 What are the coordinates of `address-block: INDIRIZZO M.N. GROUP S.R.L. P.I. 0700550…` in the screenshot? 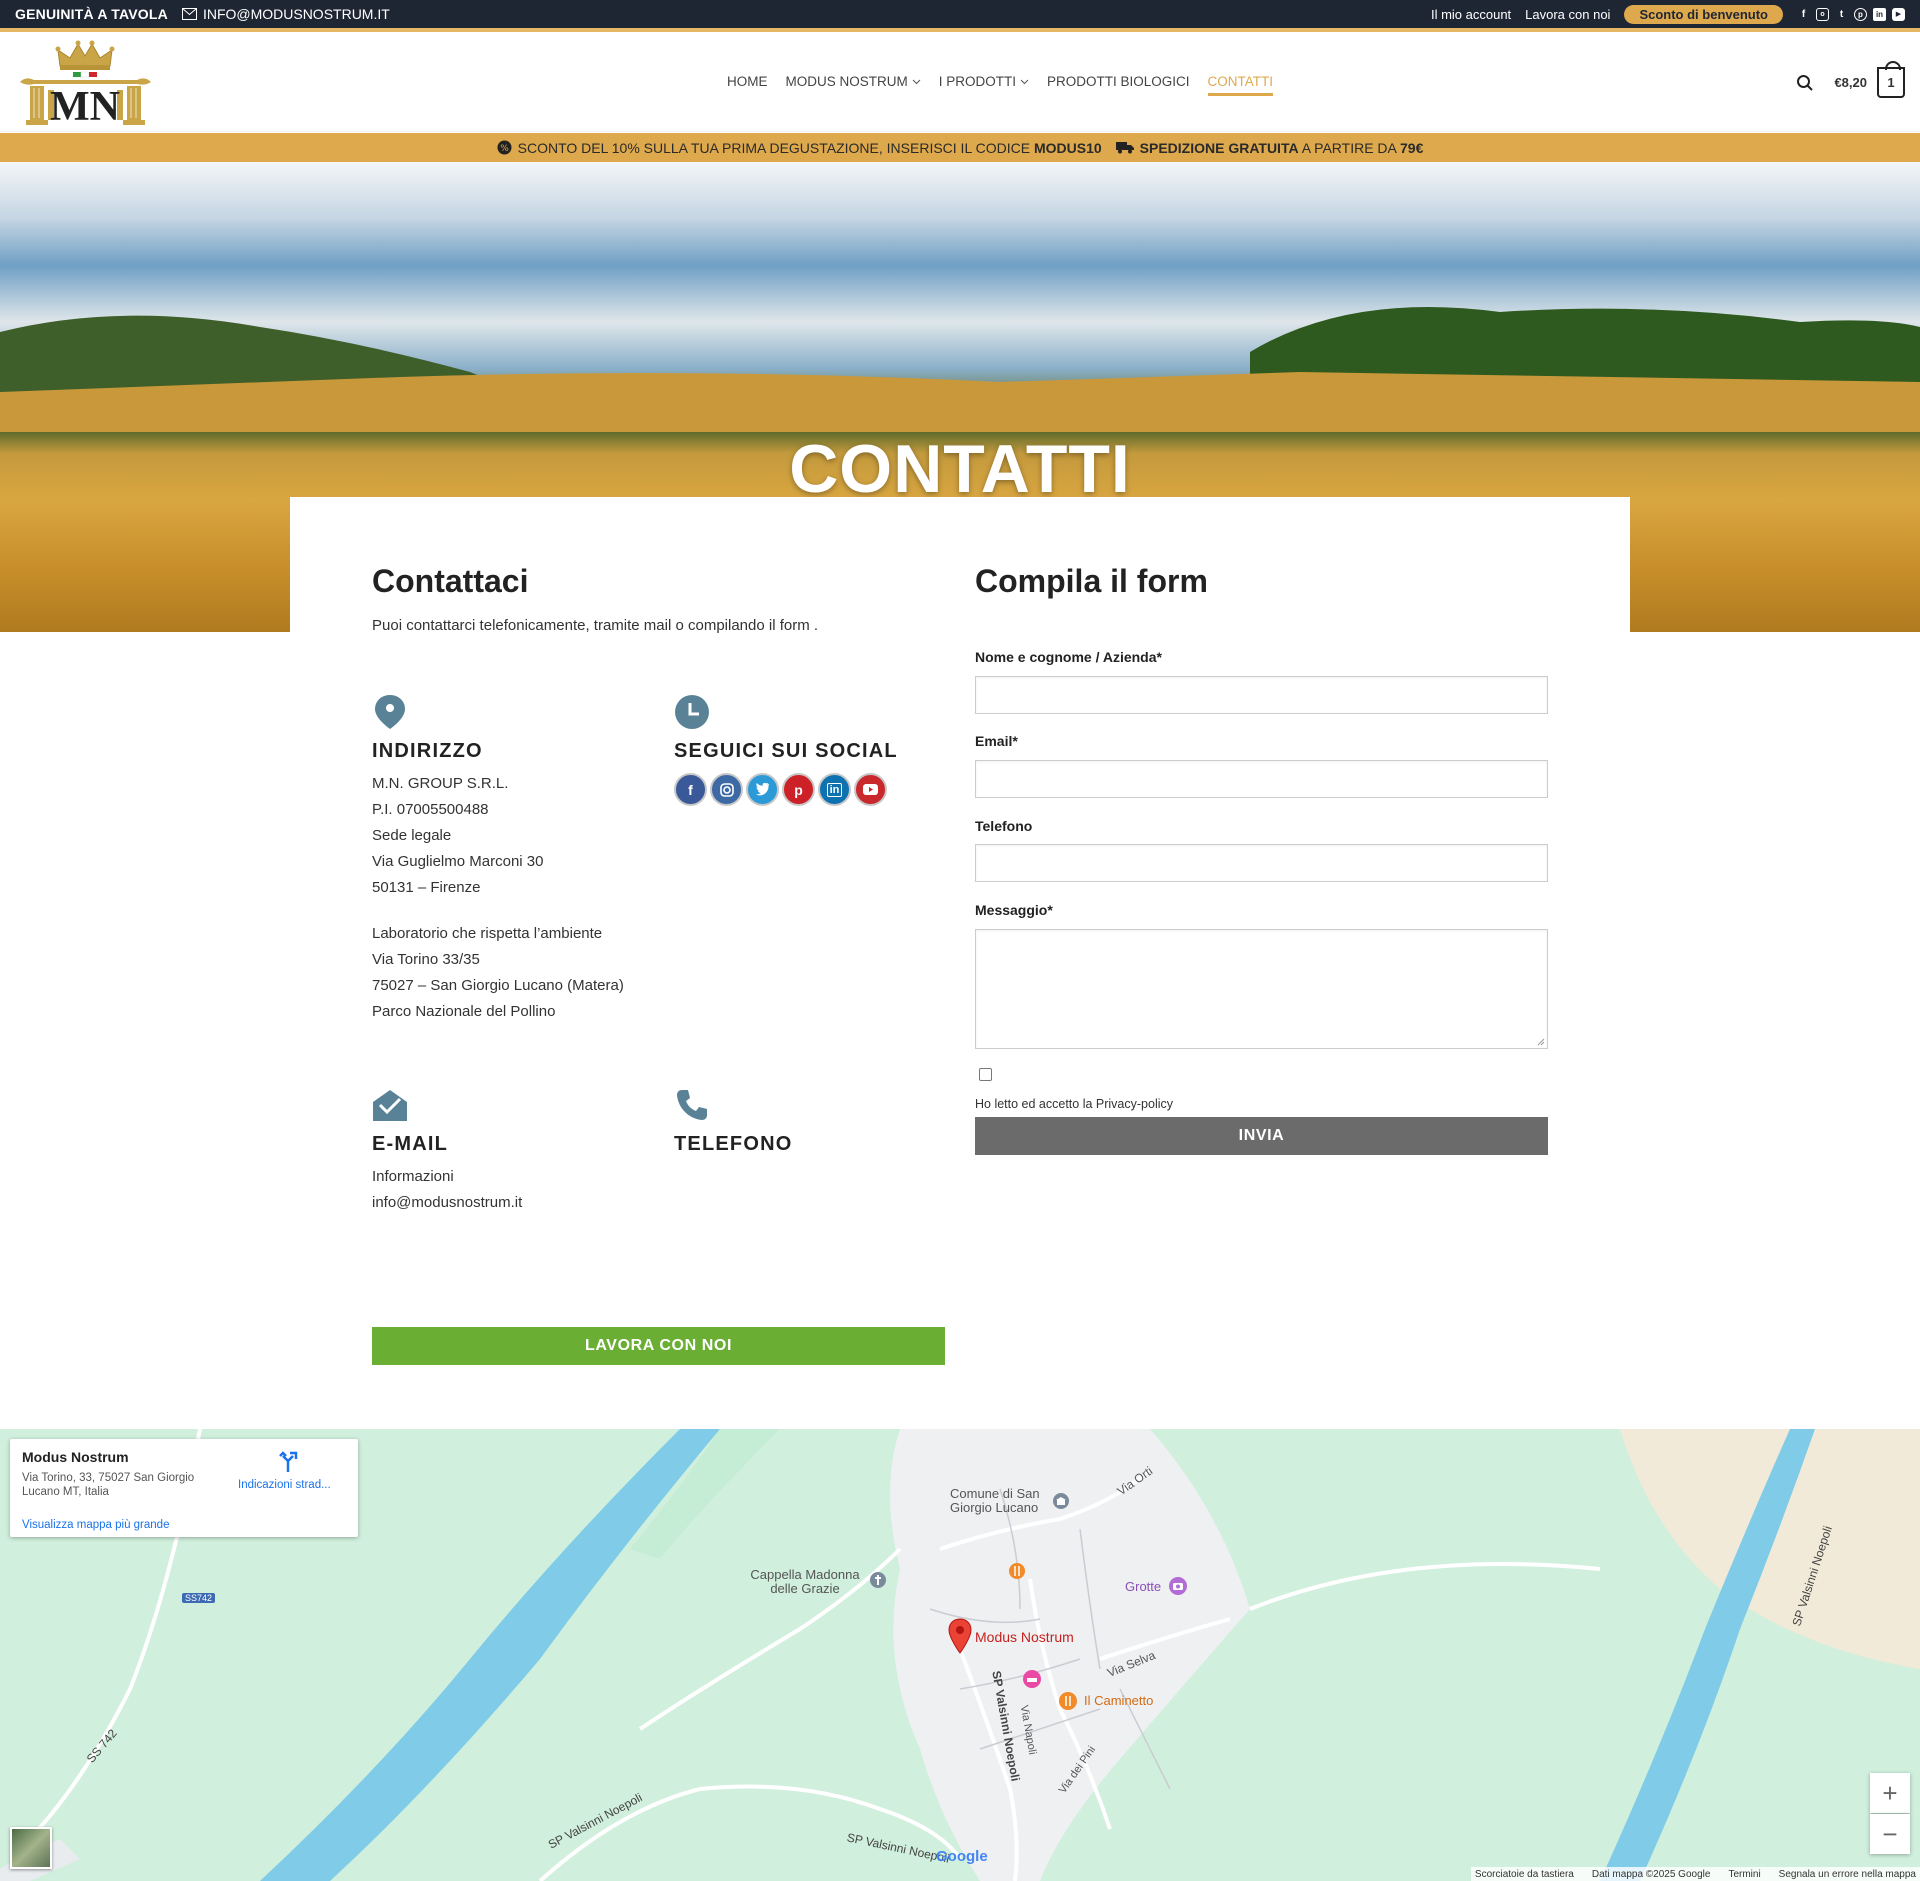 It's located at (517, 859).